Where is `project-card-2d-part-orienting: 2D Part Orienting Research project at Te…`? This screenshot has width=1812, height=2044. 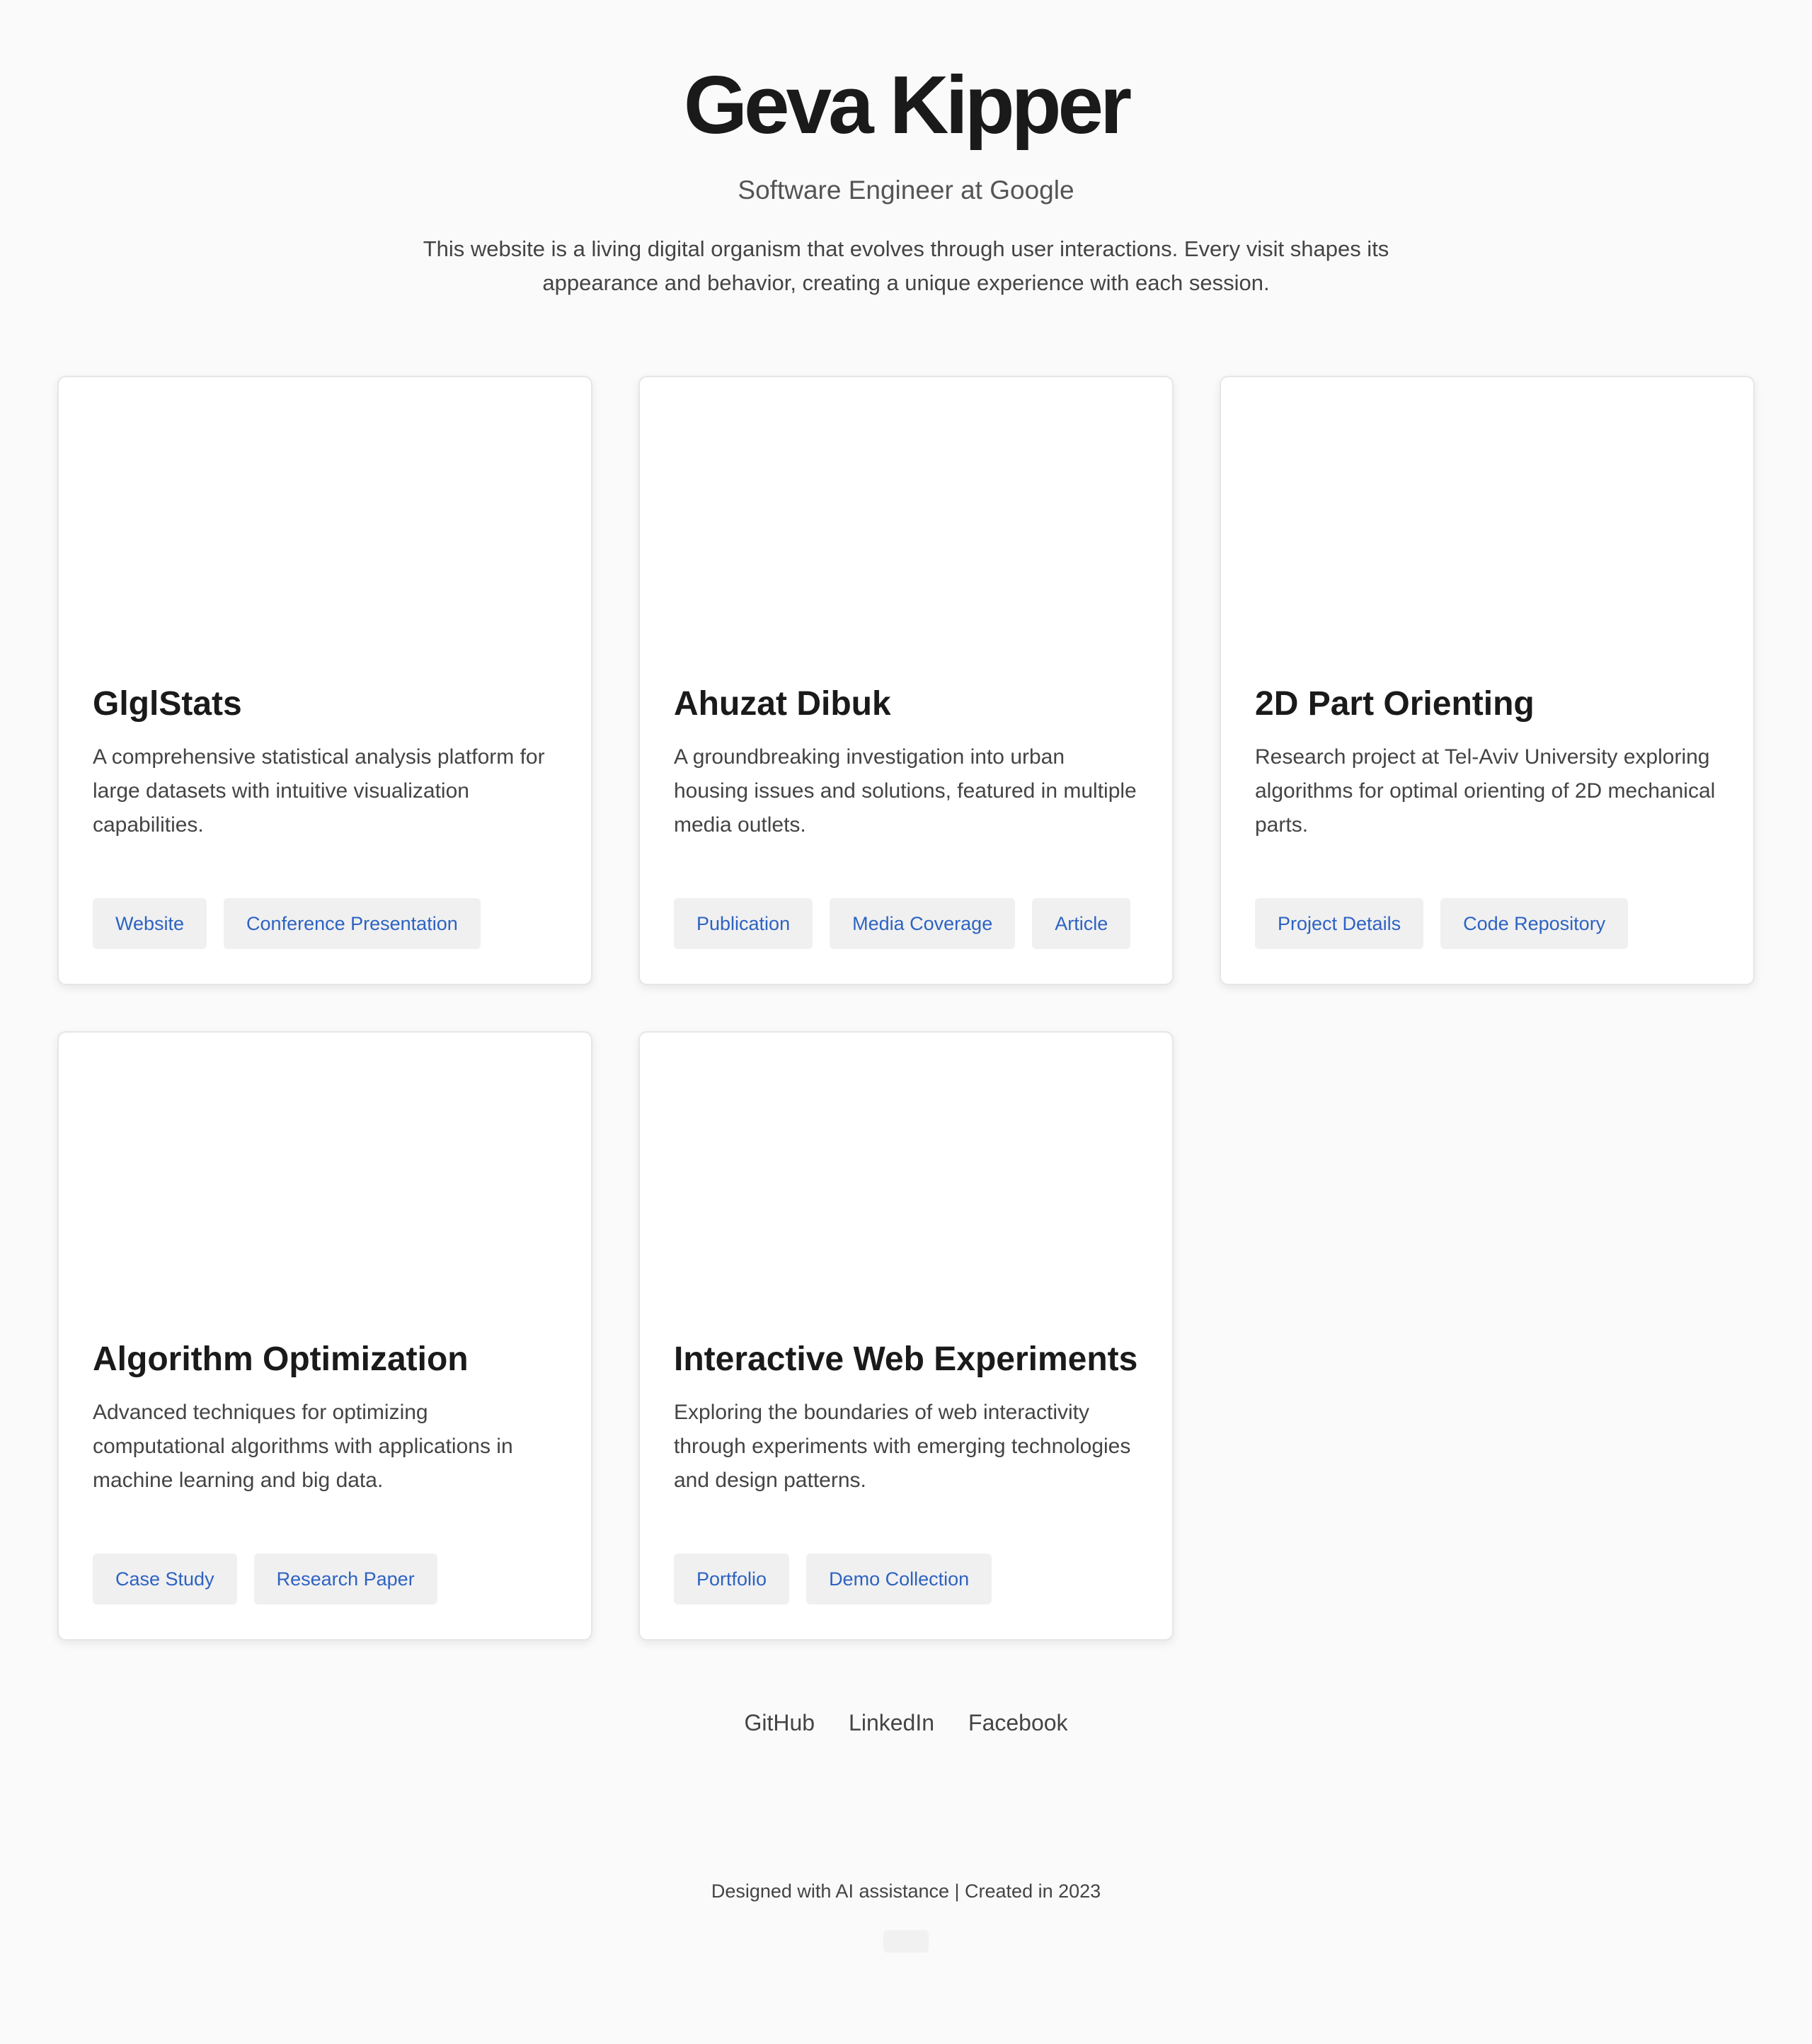 project-card-2d-part-orienting: 2D Part Orienting Research project at Te… is located at coordinates (1487, 680).